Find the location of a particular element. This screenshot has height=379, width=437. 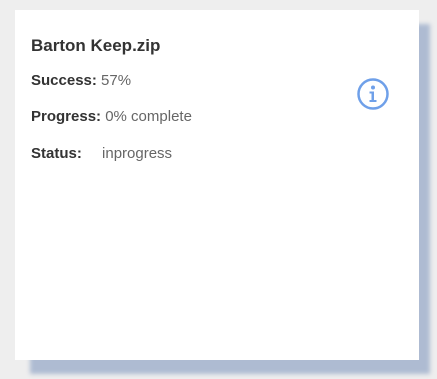

status-value: inprogress is located at coordinates (137, 153).